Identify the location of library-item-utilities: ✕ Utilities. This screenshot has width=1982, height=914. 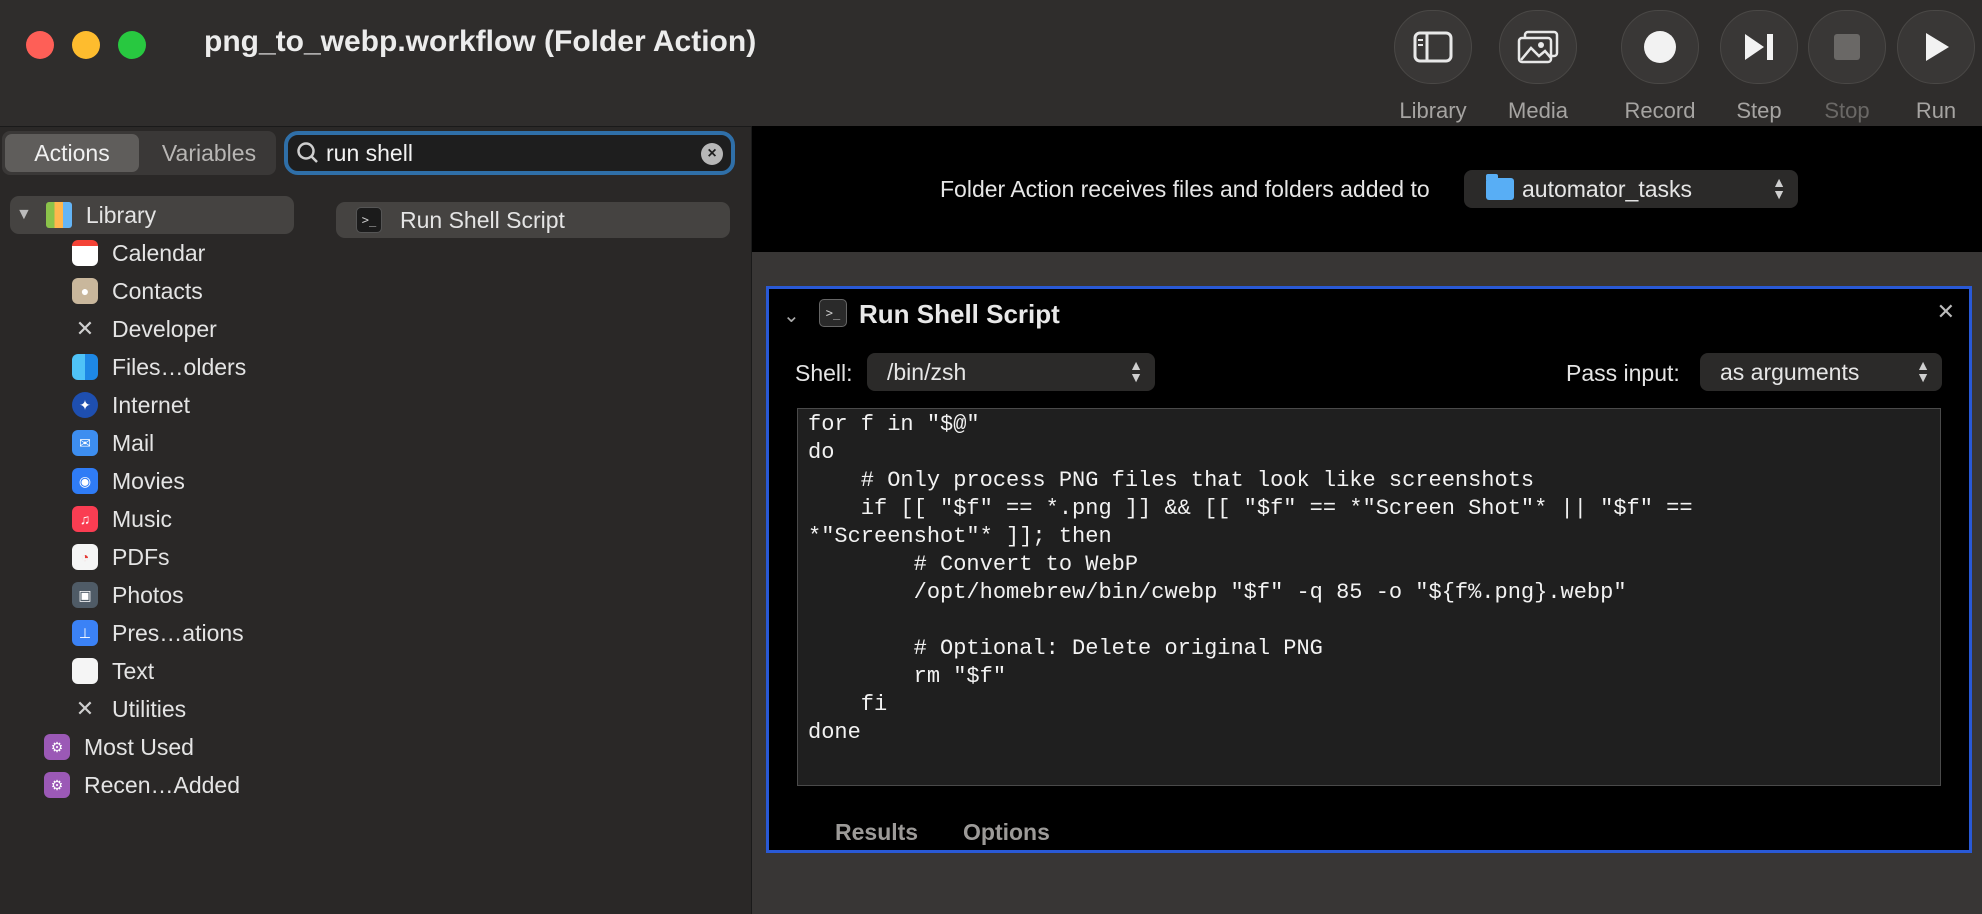
(150, 709).